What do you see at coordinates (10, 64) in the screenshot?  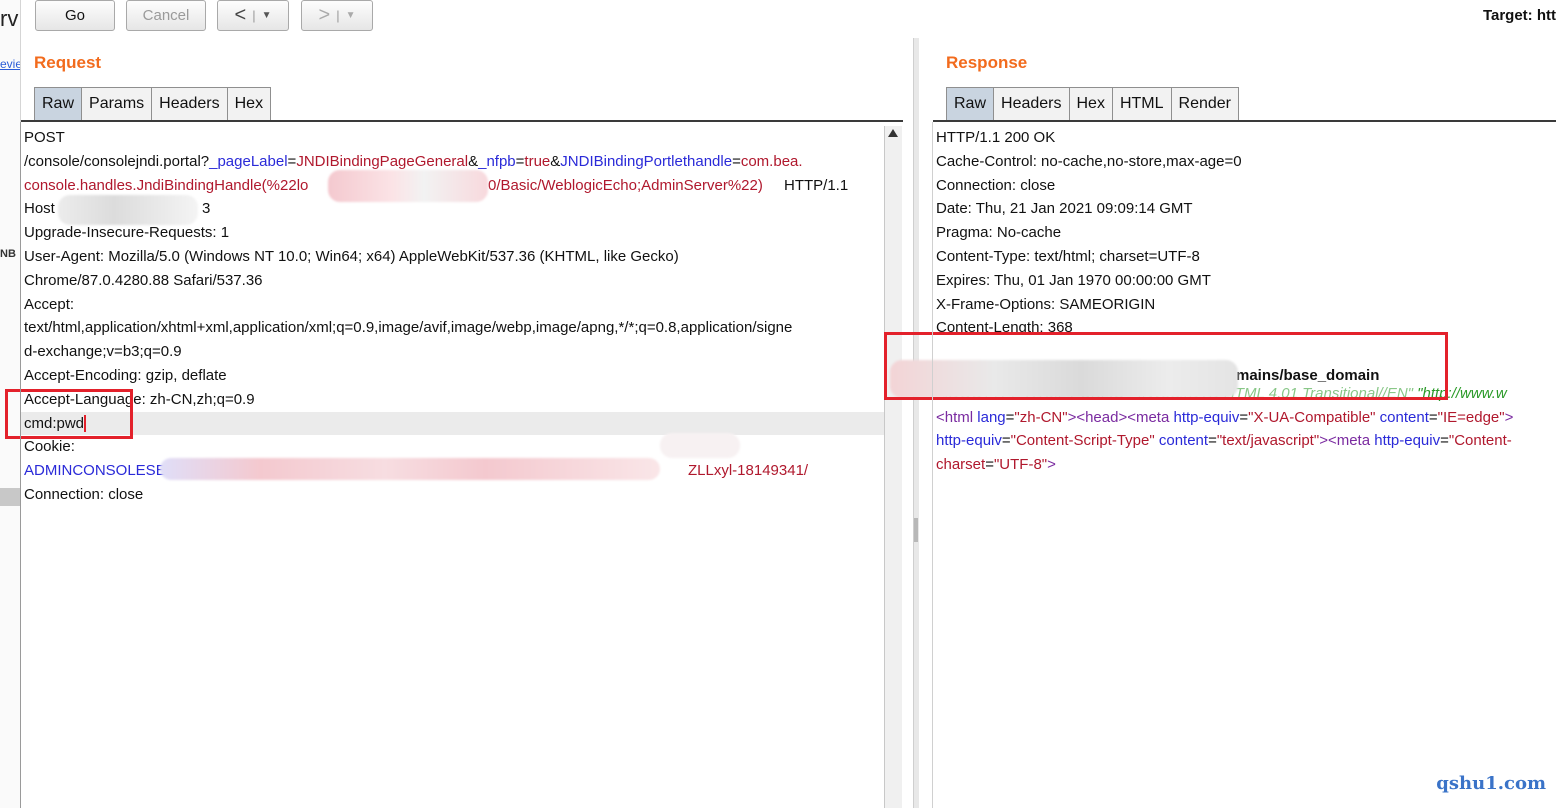 I see `left-strip-fragment-2: evie` at bounding box center [10, 64].